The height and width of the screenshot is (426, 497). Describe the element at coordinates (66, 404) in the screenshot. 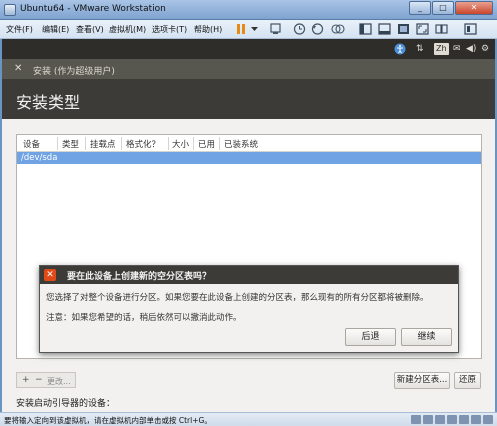

I see `boot-loader-label: 安装启动引导器的设备：` at that location.